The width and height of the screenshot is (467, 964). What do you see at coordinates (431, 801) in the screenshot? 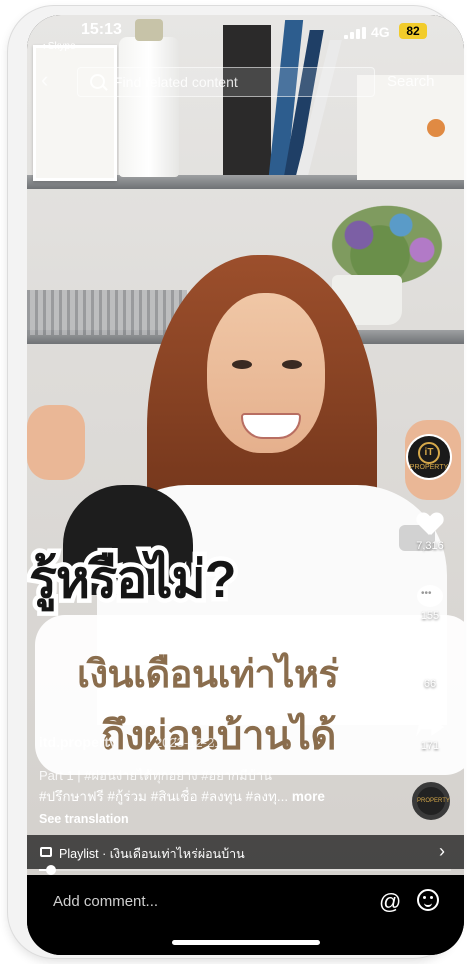
I see `sound-disc-icon: PROPERTY` at bounding box center [431, 801].